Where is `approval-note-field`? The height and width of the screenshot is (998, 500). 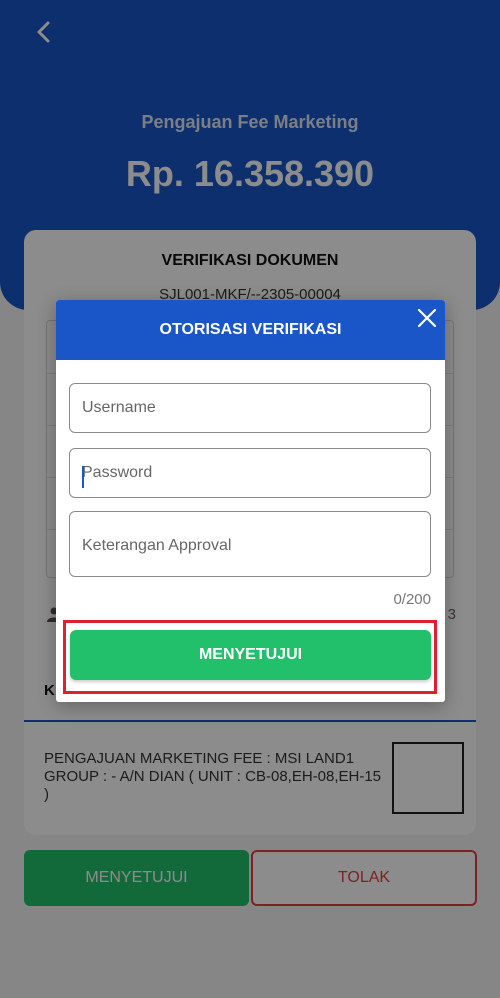 approval-note-field is located at coordinates (250, 544).